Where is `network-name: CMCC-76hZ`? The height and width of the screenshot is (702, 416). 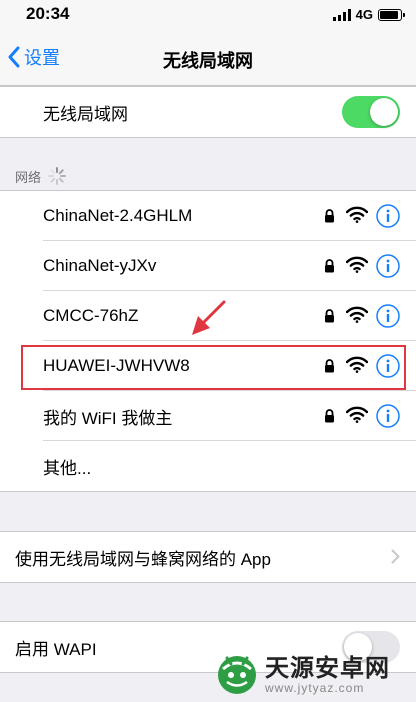 network-name: CMCC-76hZ is located at coordinates (91, 315).